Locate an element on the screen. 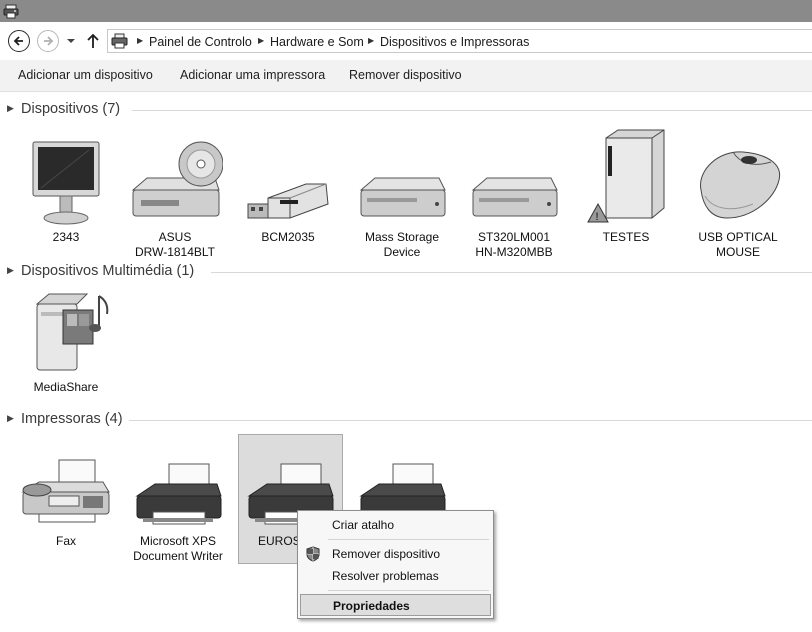 The height and width of the screenshot is (632, 812). device-label: TESTES is located at coordinates (626, 237).